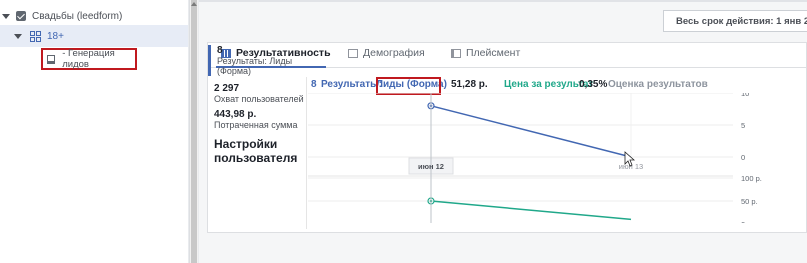 This screenshot has height=263, width=807. I want to click on y-tick-label: 0, so click(743, 157).